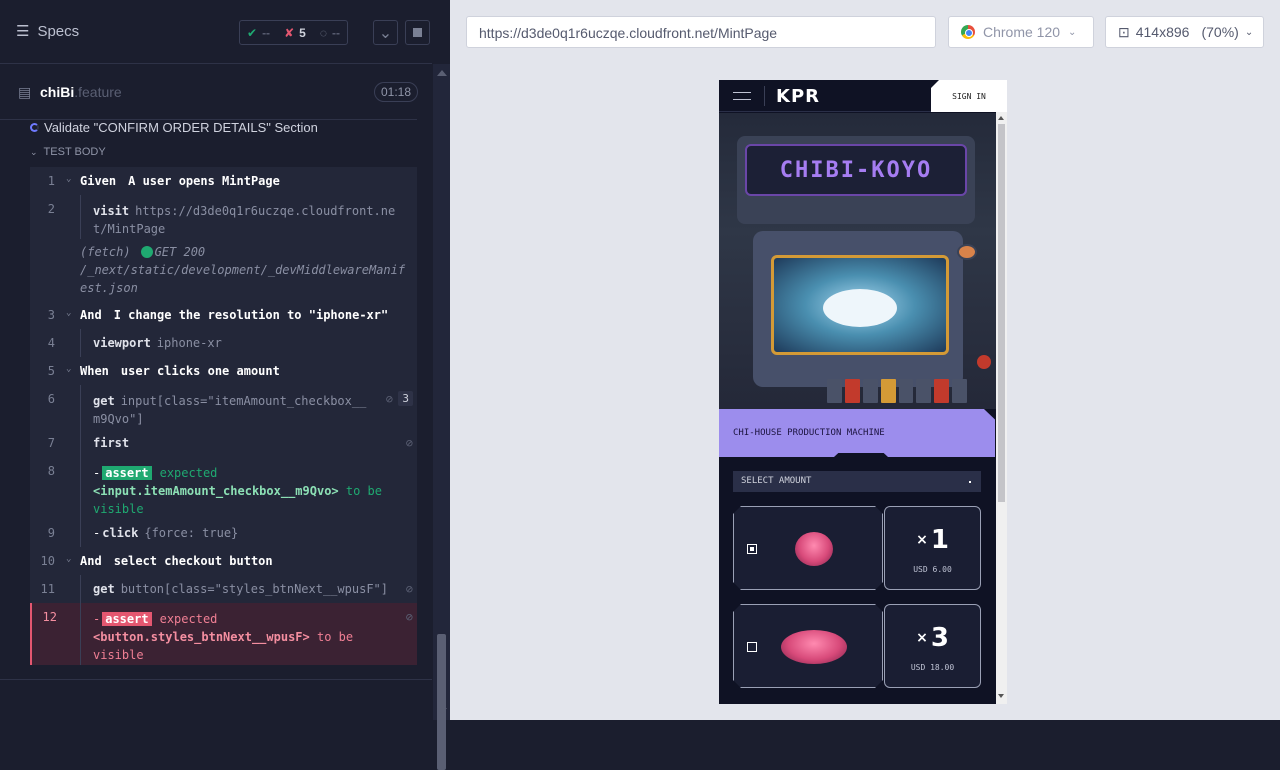 This screenshot has width=1280, height=770. Describe the element at coordinates (223, 533) in the screenshot. I see `command-row: 9 - click {force: true}` at that location.